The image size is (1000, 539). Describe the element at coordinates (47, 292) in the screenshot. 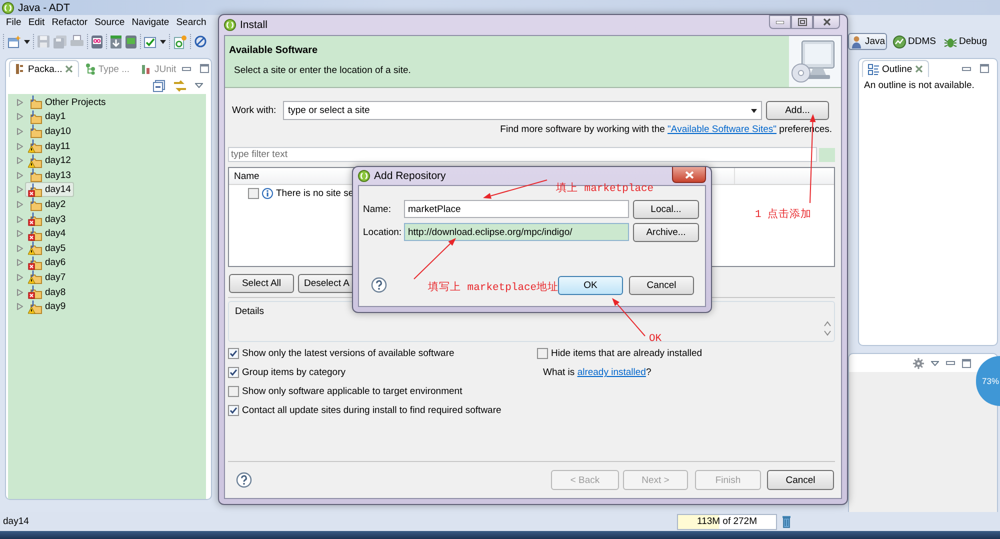

I see `tree-item: day8` at that location.